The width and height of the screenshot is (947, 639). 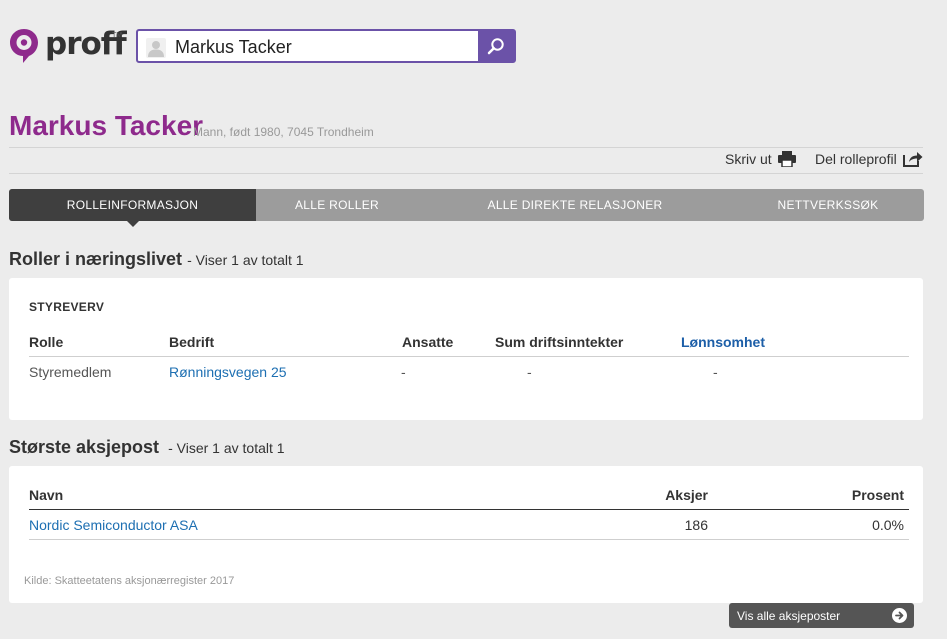 What do you see at coordinates (46, 342) in the screenshot?
I see `col-header-rolle: Rolle` at bounding box center [46, 342].